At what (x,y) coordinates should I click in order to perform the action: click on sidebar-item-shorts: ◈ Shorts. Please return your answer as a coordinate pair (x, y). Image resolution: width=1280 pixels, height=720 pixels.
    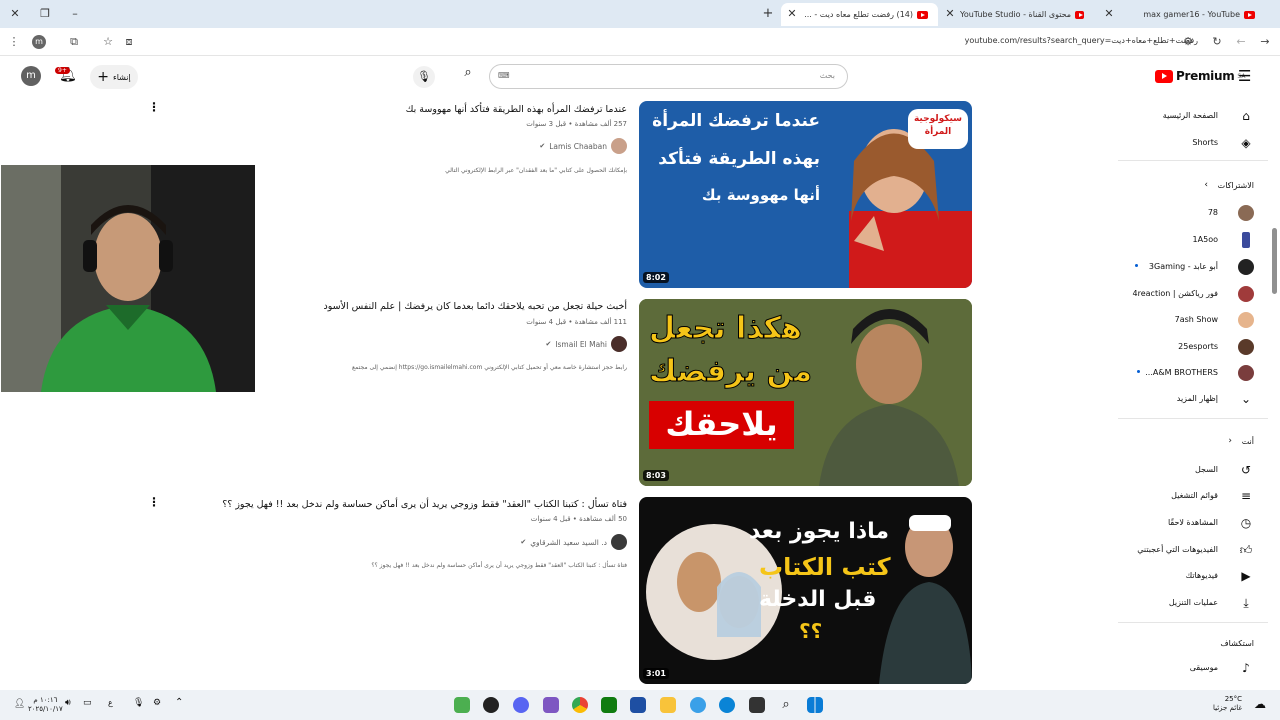
    Looking at the image, I should click on (1197, 143).